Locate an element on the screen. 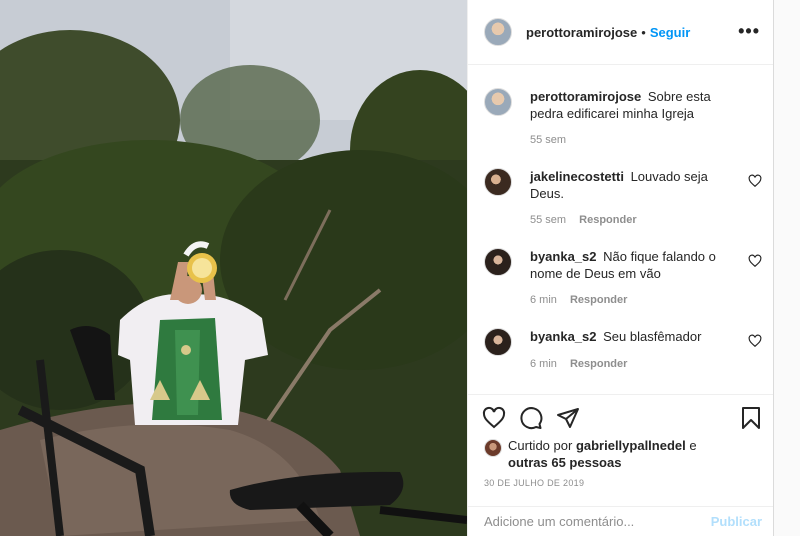 This screenshot has width=800, height=536. add-comment-bar: Publicar is located at coordinates (621, 521).